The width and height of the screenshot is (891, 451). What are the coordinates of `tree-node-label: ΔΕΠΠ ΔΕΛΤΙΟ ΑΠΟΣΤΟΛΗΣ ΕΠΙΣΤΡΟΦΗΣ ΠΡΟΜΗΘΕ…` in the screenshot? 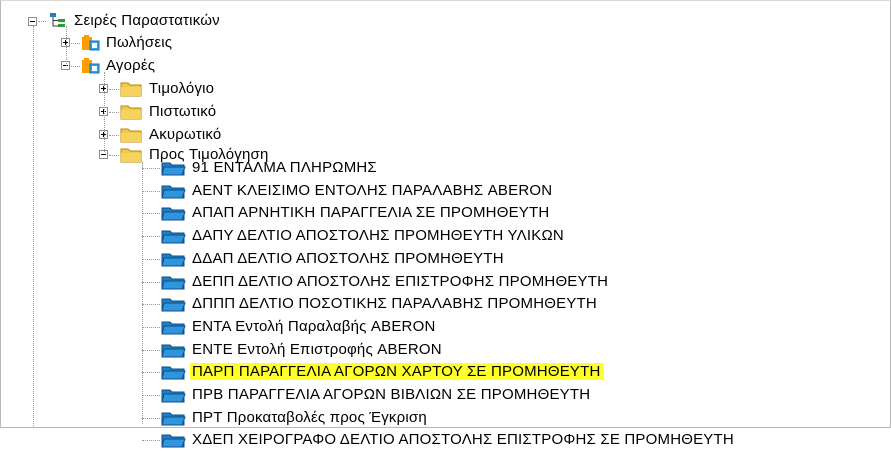 It's located at (400, 281).